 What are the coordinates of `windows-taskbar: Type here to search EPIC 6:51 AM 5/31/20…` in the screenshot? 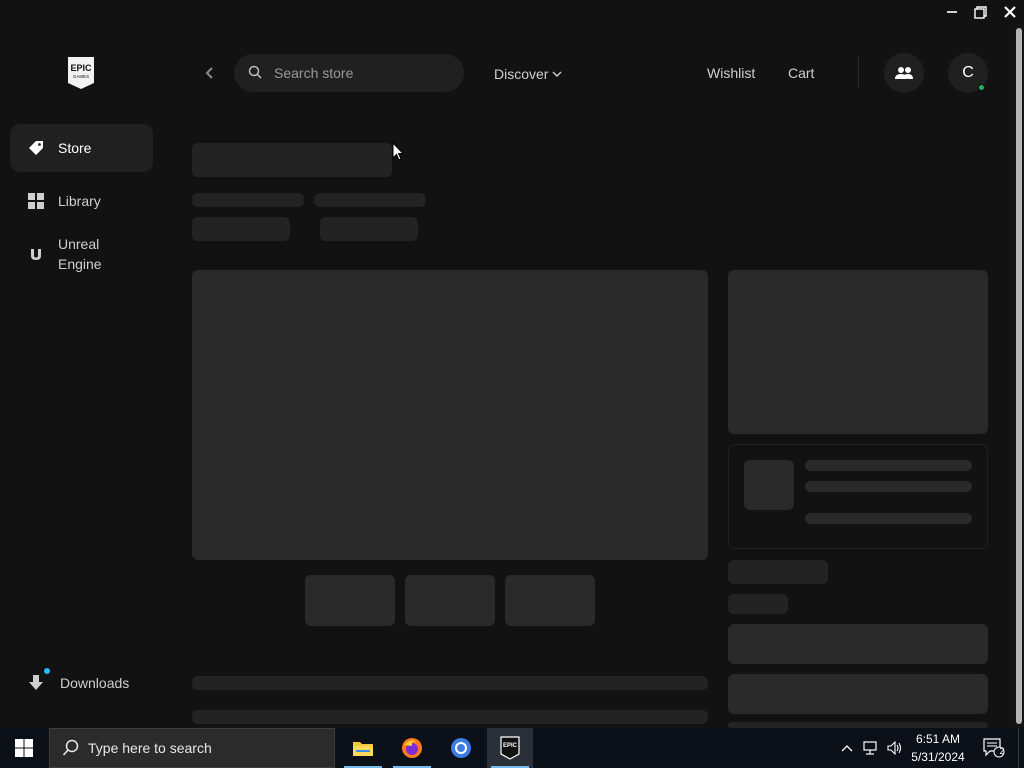 It's located at (512, 748).